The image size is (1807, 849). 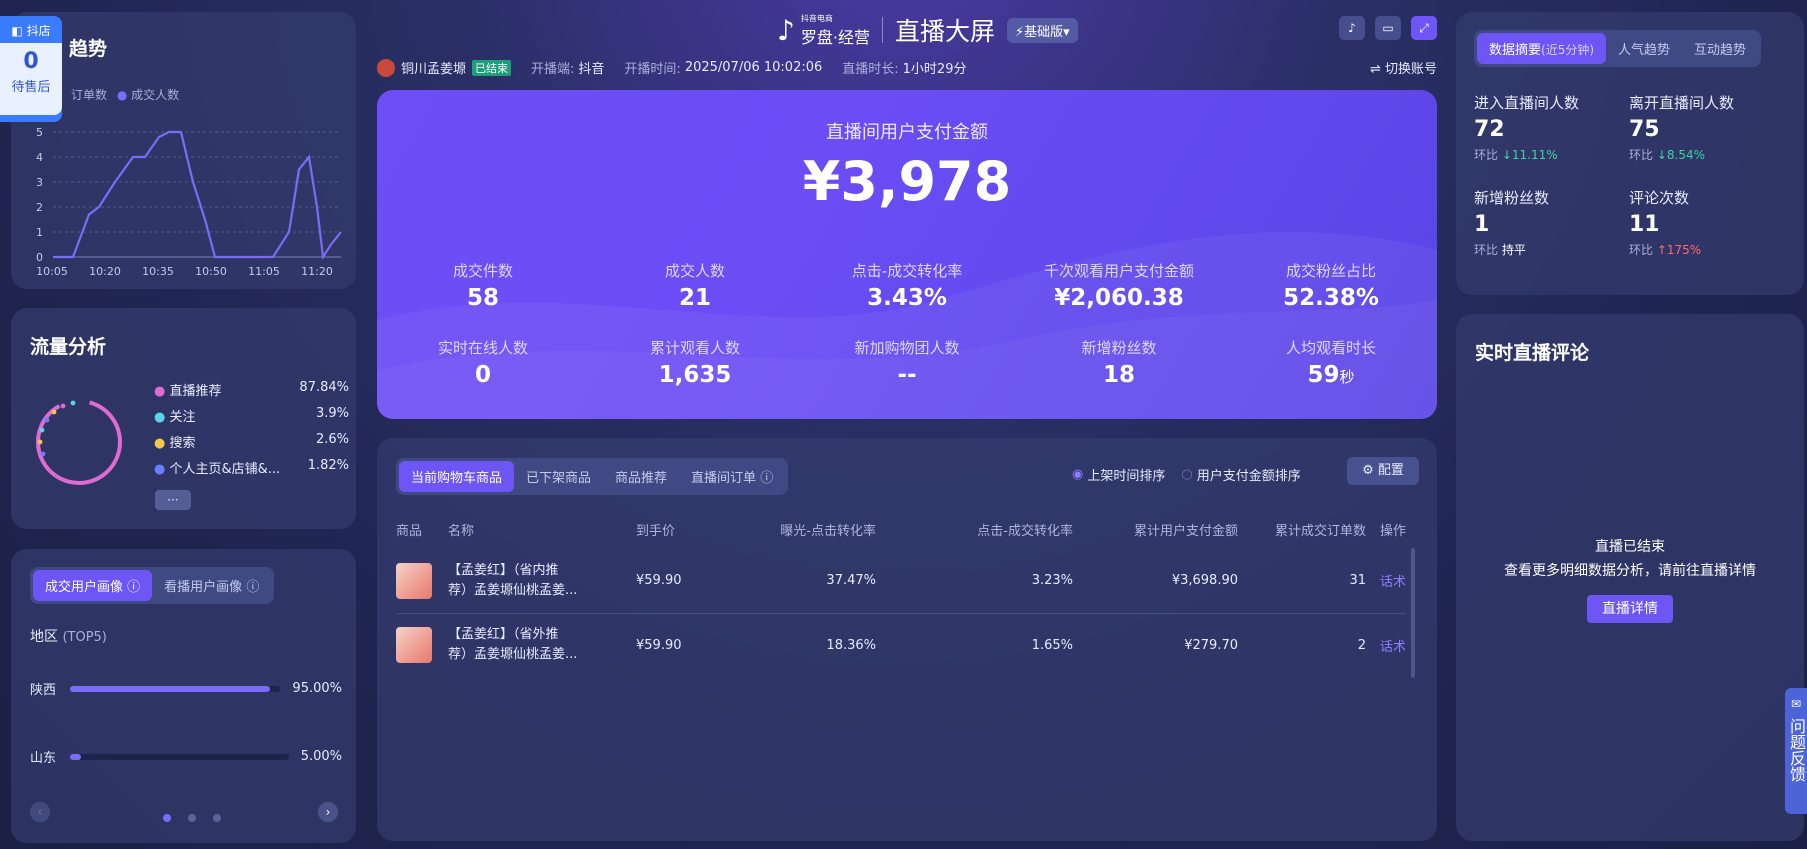 What do you see at coordinates (195, 391) in the screenshot?
I see `traffic-item-label: 直播推荐` at bounding box center [195, 391].